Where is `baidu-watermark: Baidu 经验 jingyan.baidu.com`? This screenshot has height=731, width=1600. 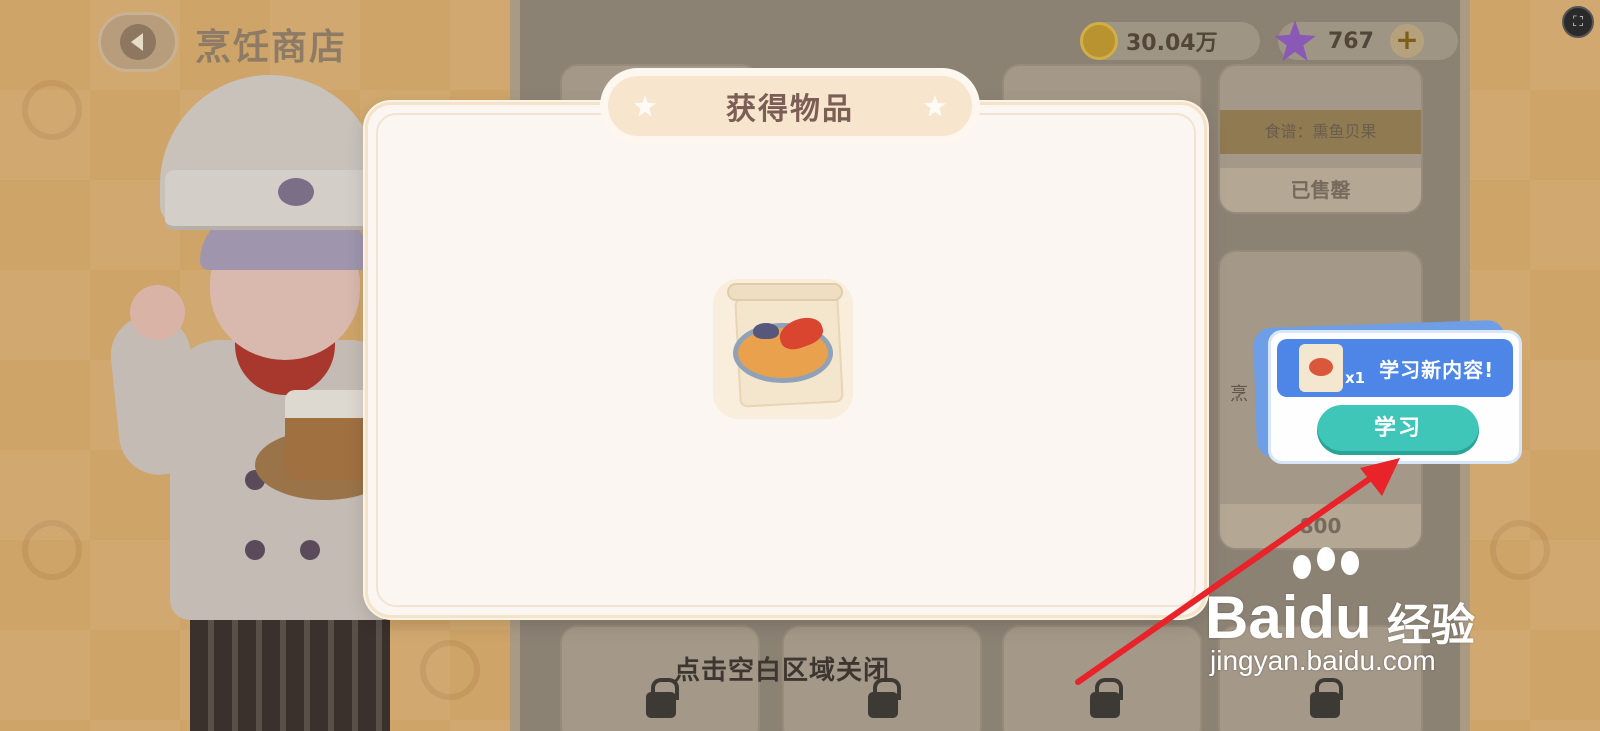
baidu-watermark: Baidu 经验 jingyan.baidu.com is located at coordinates (1350, 615).